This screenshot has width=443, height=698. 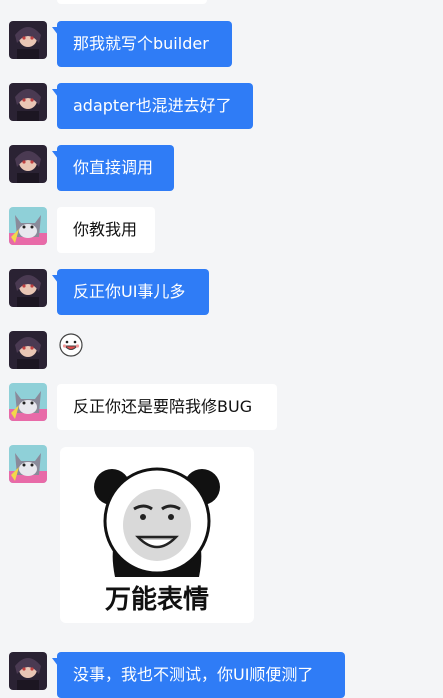 What do you see at coordinates (113, 168) in the screenshot?
I see `message-bubble: 你直接调用` at bounding box center [113, 168].